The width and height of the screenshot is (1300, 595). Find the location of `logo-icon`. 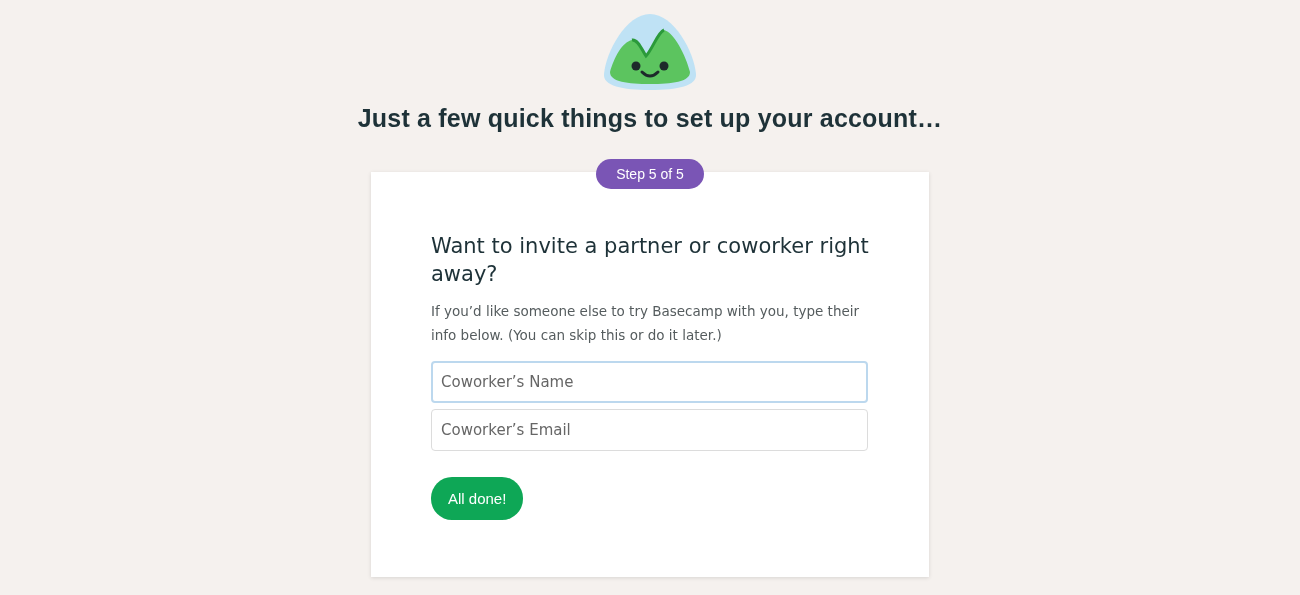

logo-icon is located at coordinates (650, 52).